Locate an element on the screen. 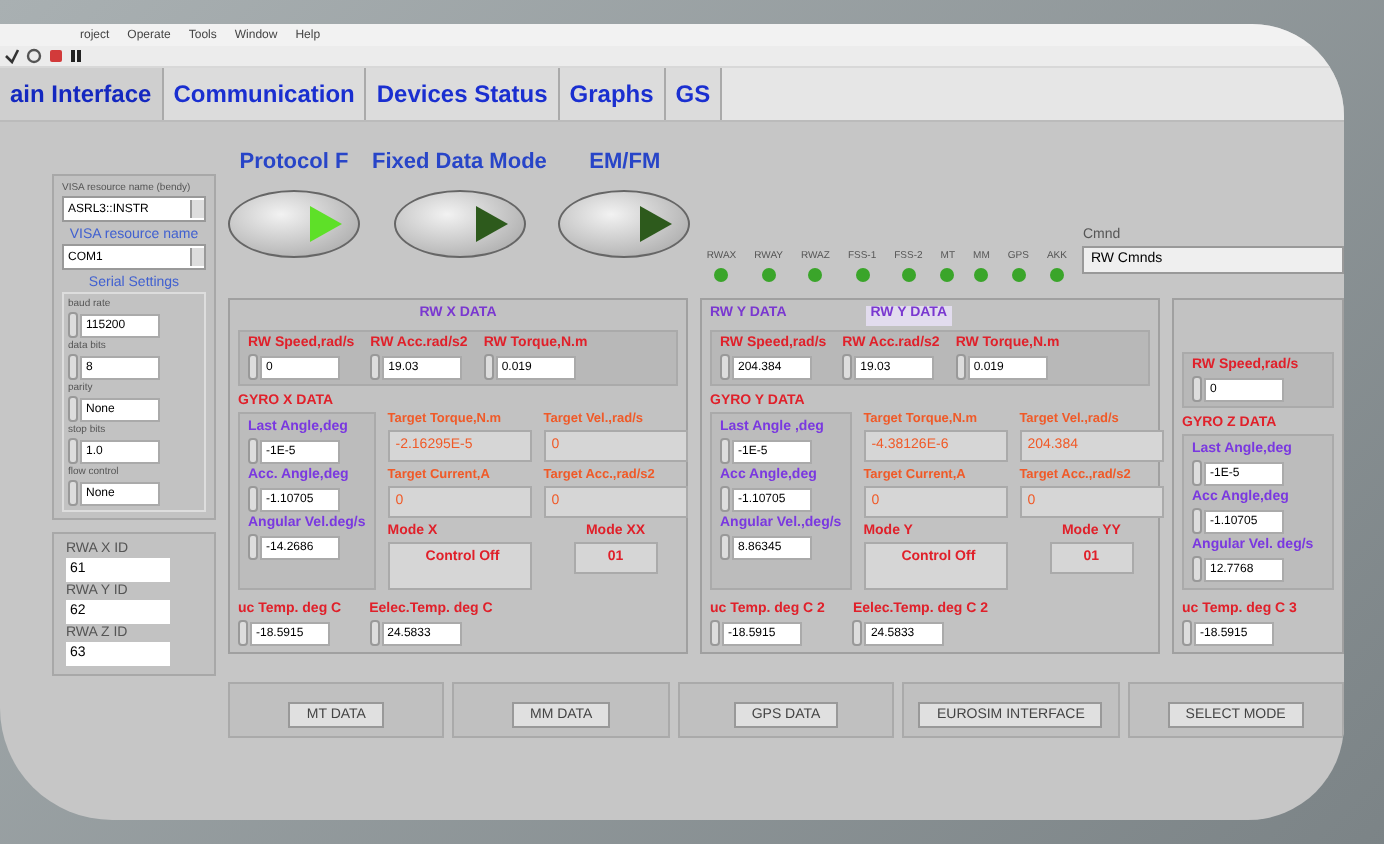 The width and height of the screenshot is (1384, 844). tab: ain Interface is located at coordinates (82, 94).